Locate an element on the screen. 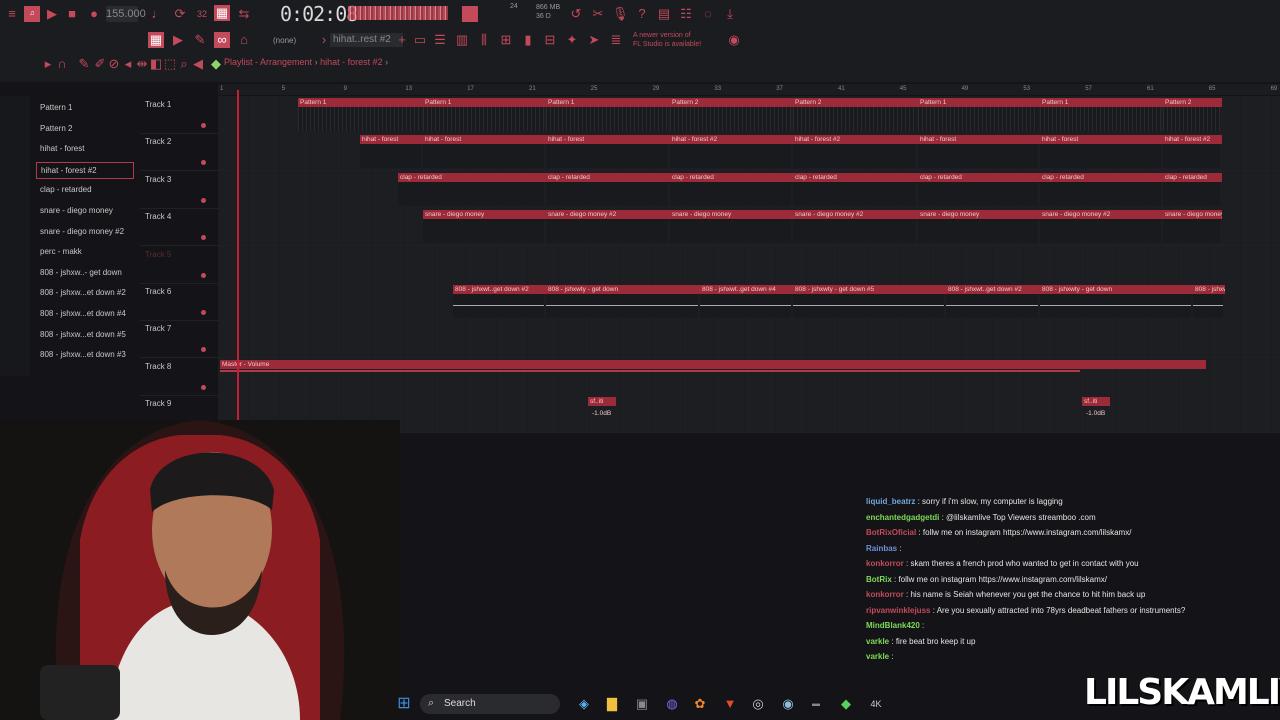 This screenshot has height=720, width=1280. piano-roll-icon: ▥ is located at coordinates (462, 40).